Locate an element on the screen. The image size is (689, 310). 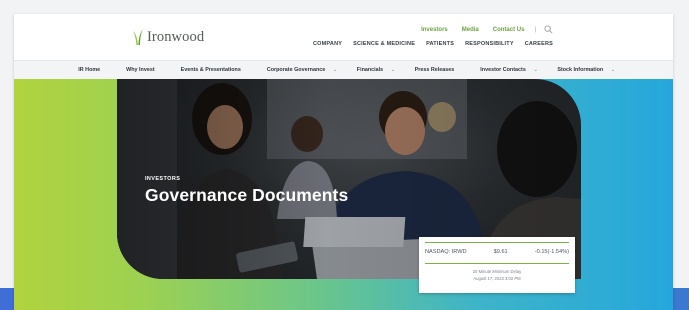
brand-name: Ironwood is located at coordinates (176, 36).